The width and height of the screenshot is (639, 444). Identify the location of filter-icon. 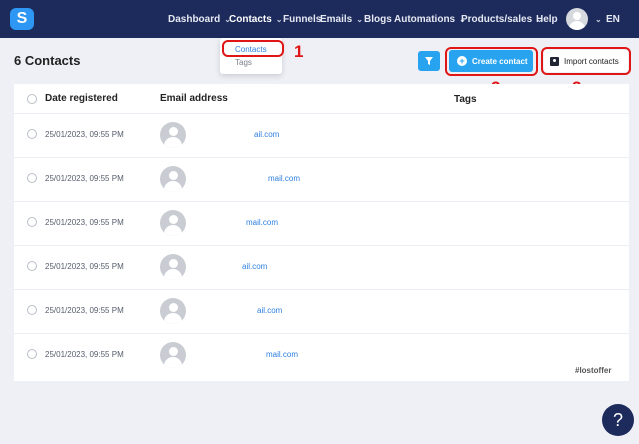
(429, 61).